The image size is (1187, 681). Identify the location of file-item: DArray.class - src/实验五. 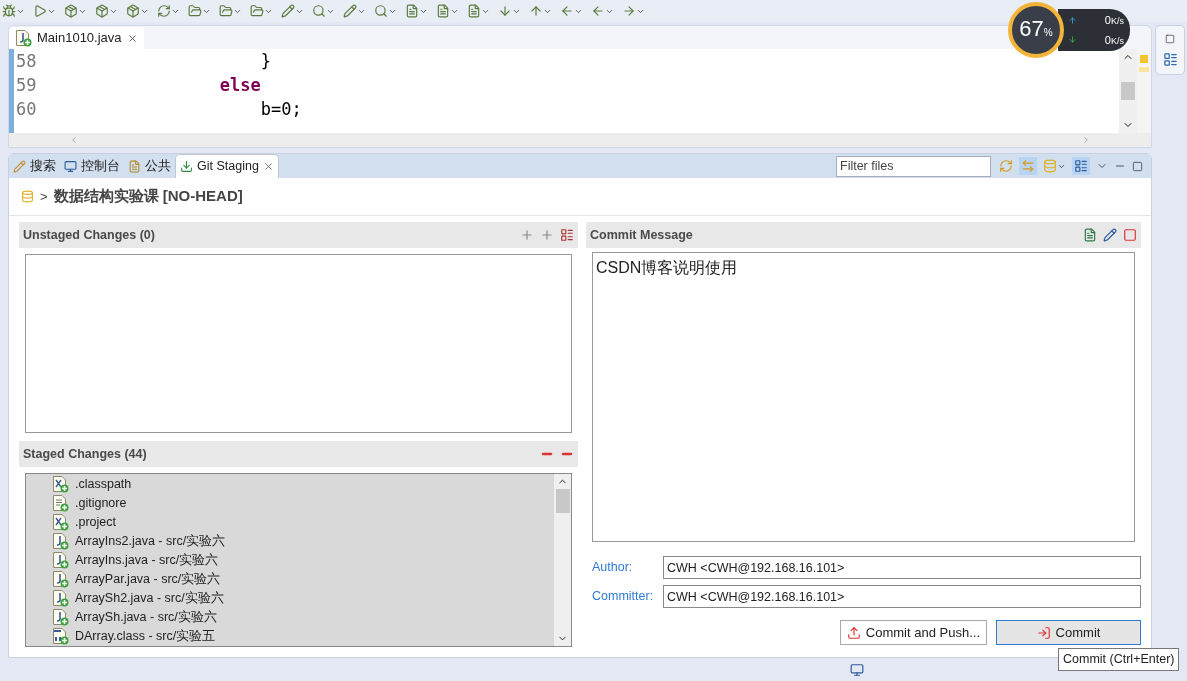
(303, 636).